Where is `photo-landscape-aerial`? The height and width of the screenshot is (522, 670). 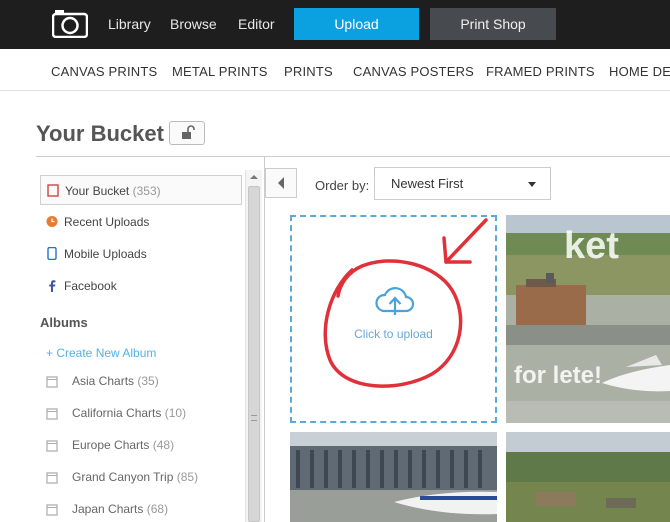
photo-landscape-aerial is located at coordinates (588, 477).